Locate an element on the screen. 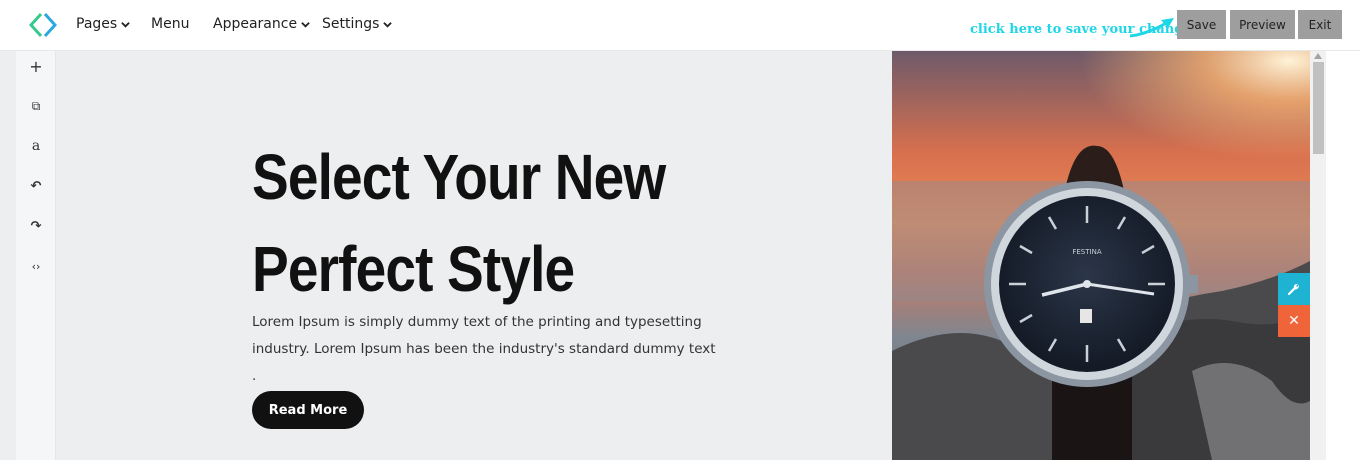 The width and height of the screenshot is (1360, 460). nav-appearance: Appearance is located at coordinates (261, 24).